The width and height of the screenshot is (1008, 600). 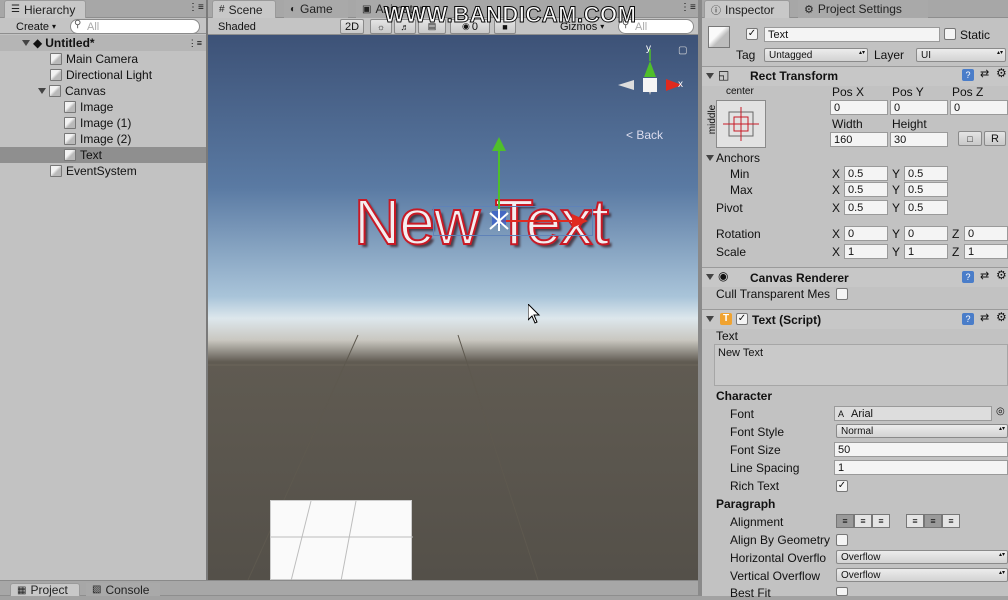 What do you see at coordinates (921, 467) in the screenshot?
I see `line-spacing-field: 1` at bounding box center [921, 467].